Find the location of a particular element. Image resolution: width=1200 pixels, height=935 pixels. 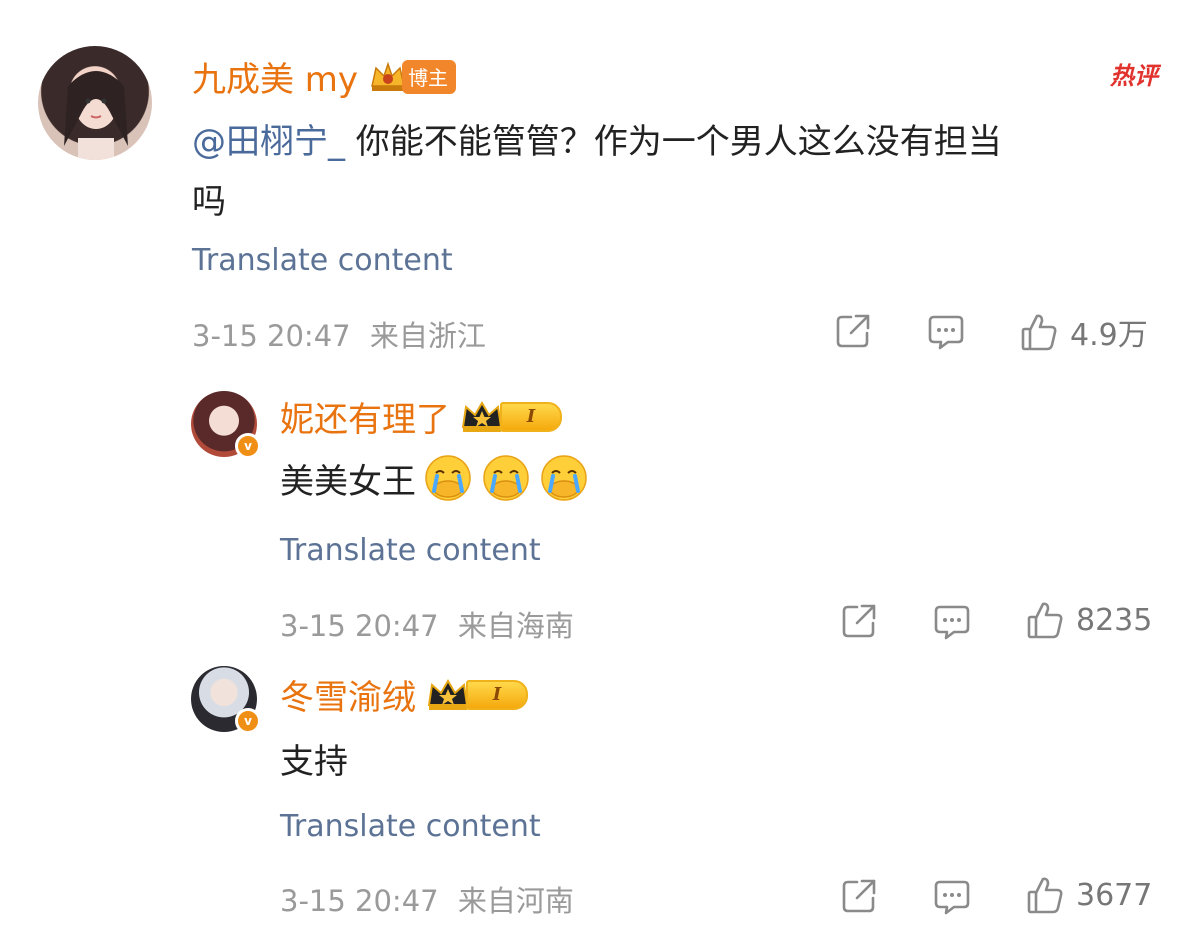

blogger-badge: 博主 is located at coordinates (412, 76).